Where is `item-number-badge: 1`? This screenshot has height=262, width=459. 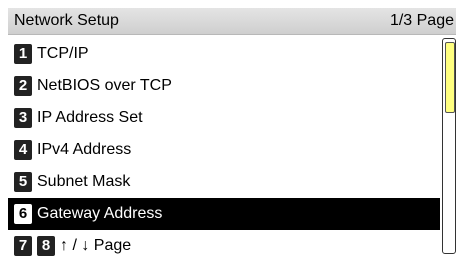 item-number-badge: 1 is located at coordinates (23, 54).